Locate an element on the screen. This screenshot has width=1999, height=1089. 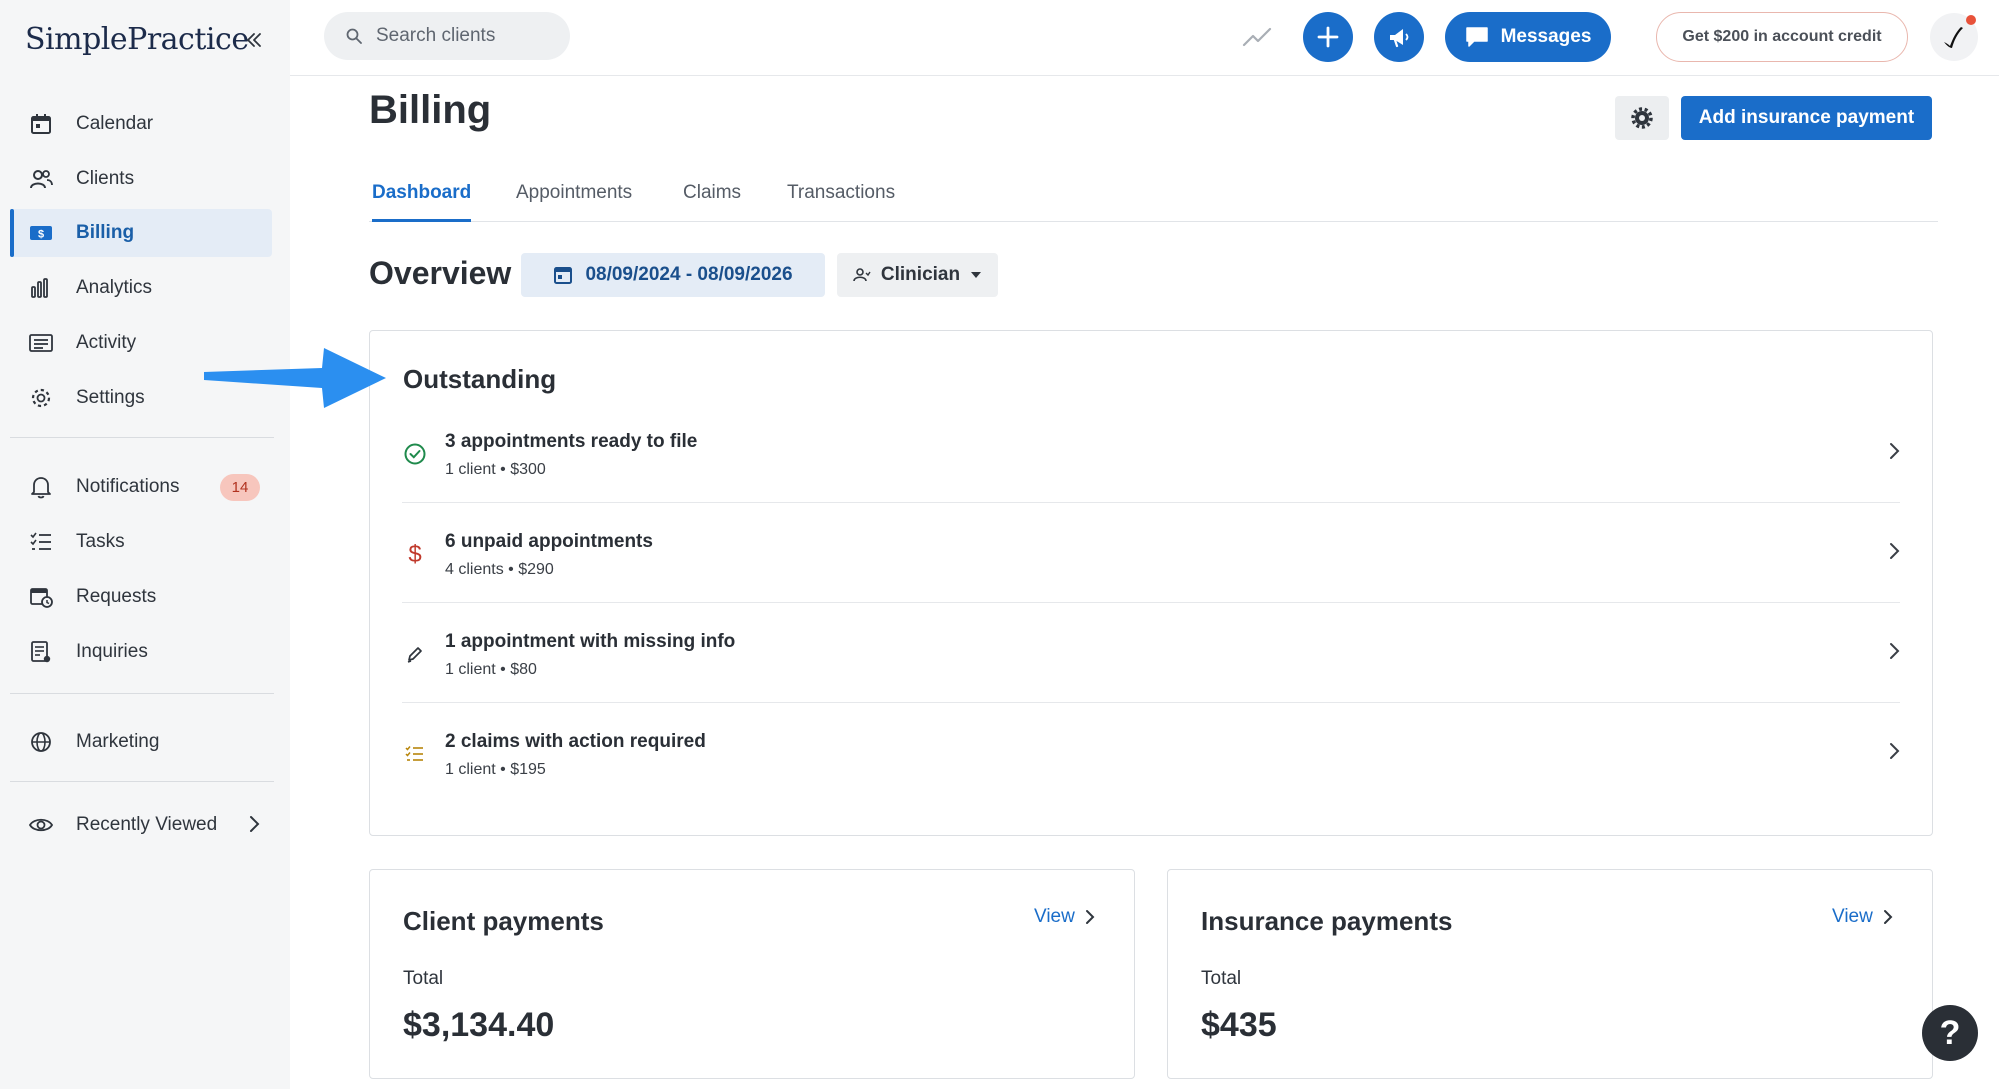
globe-icon is located at coordinates (41, 742).